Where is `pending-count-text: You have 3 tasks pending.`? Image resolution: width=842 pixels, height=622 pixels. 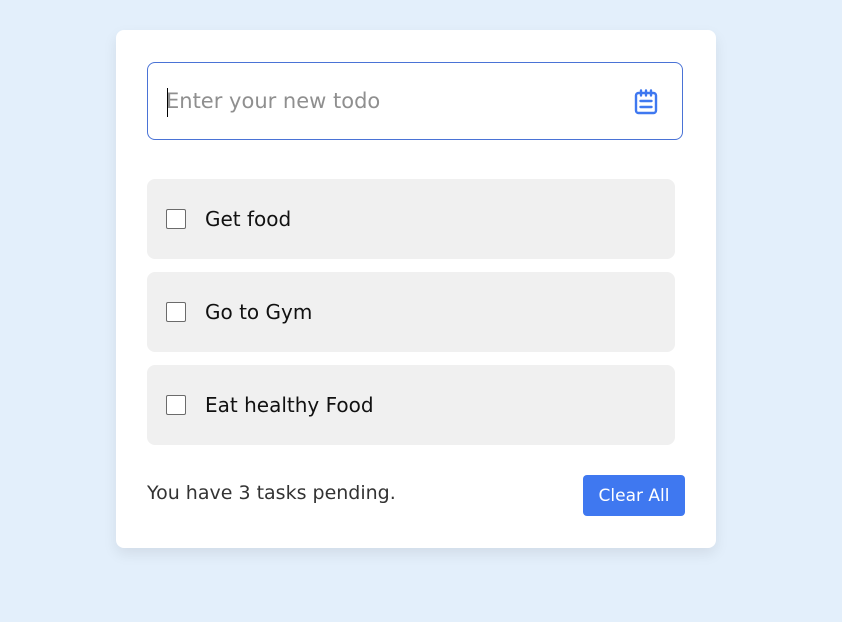
pending-count-text: You have 3 tasks pending. is located at coordinates (271, 493).